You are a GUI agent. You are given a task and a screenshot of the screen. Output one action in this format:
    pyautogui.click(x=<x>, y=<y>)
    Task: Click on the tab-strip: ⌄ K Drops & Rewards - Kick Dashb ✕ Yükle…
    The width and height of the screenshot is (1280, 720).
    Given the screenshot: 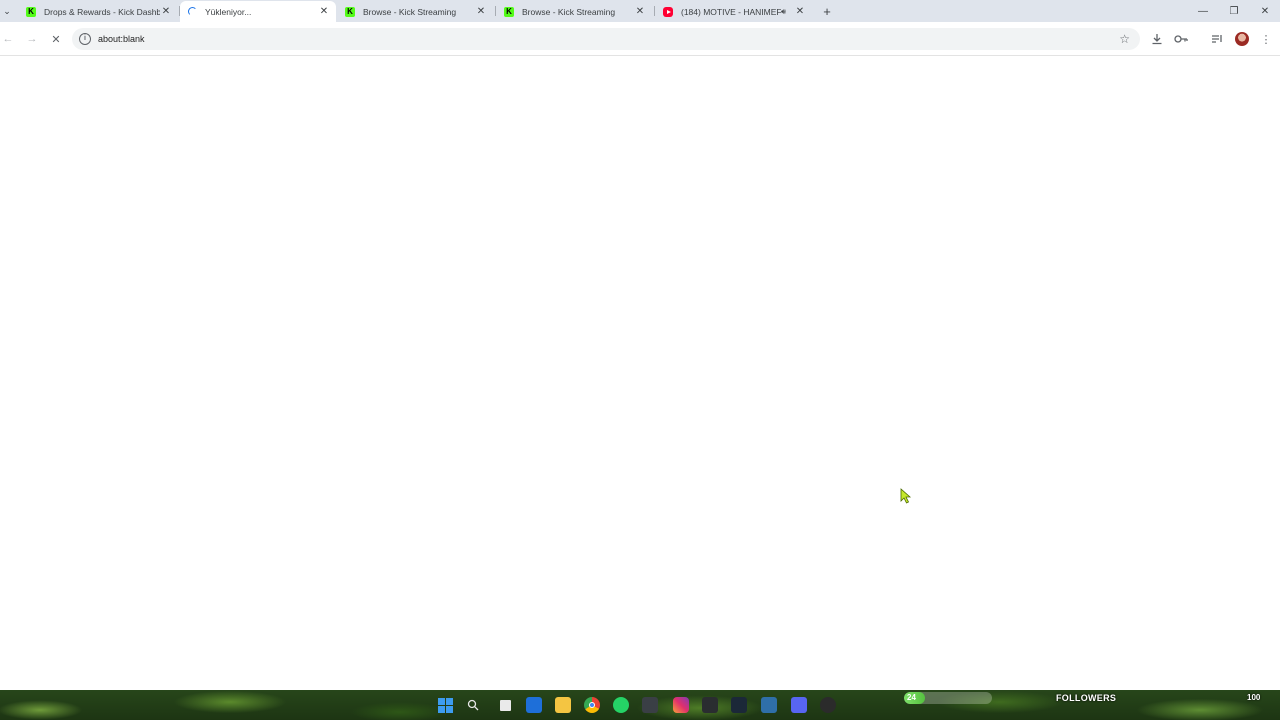 What is the action you would take?
    pyautogui.click(x=640, y=11)
    